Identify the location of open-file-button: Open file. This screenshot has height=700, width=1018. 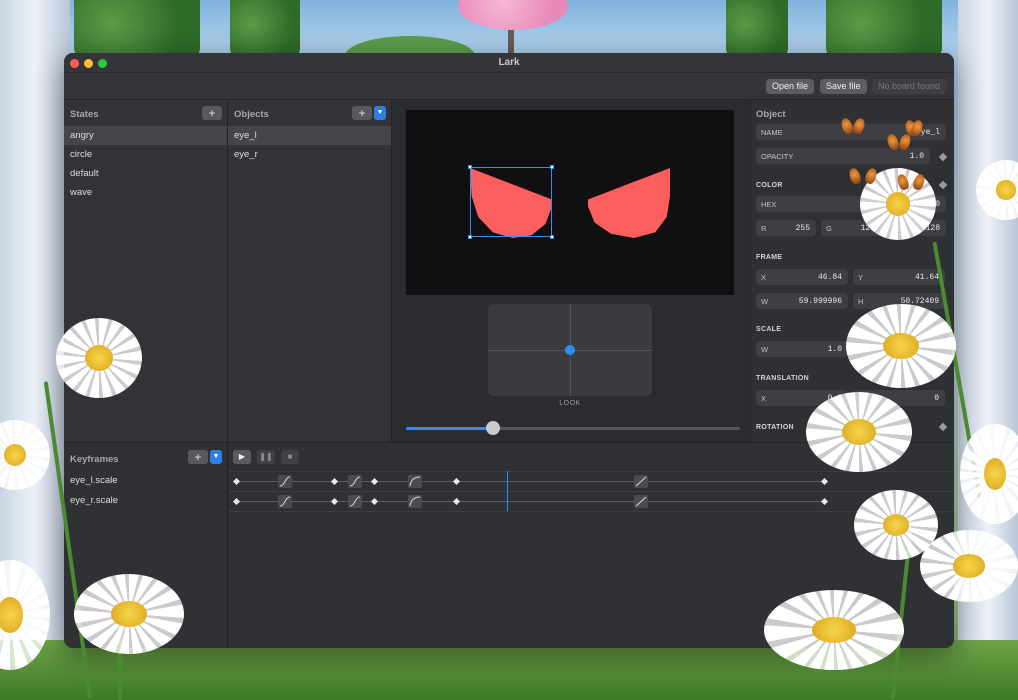
(790, 86).